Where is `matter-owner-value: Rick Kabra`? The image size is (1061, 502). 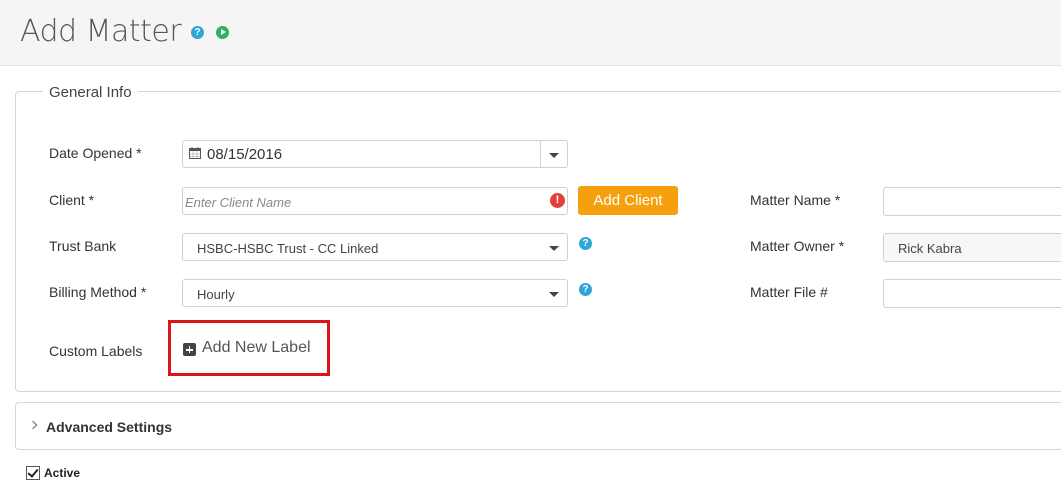
matter-owner-value: Rick Kabra is located at coordinates (930, 248).